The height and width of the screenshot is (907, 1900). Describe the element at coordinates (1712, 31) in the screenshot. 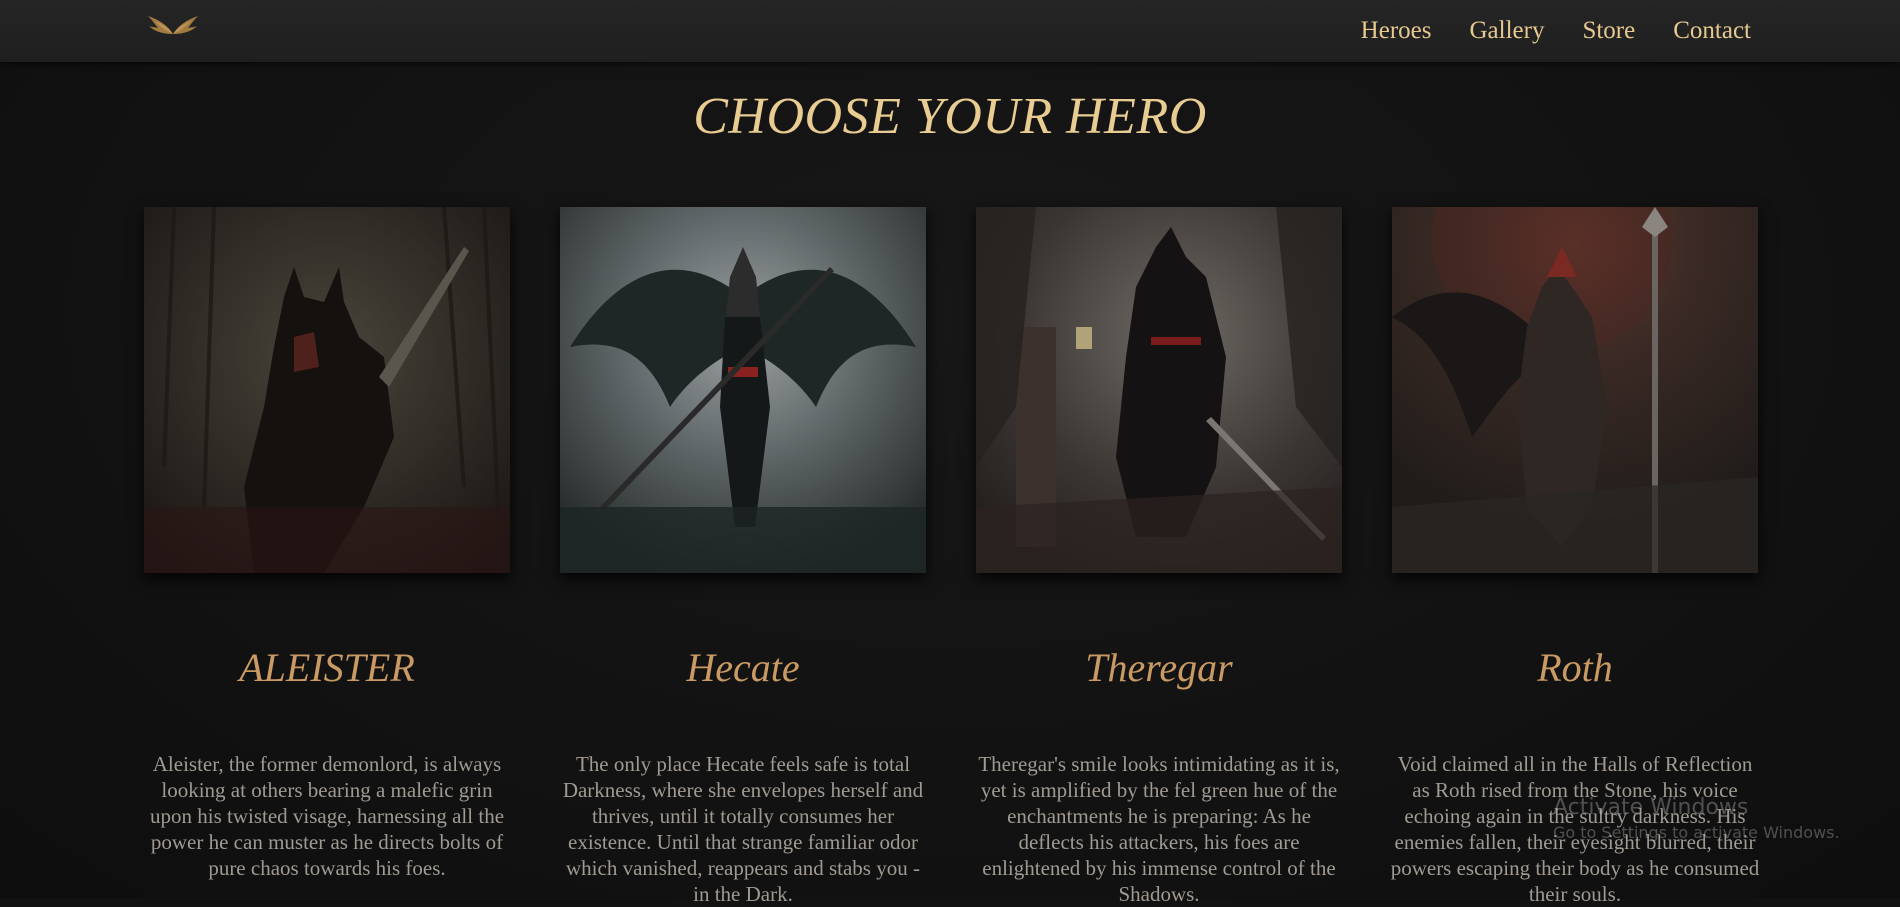

I see `nav-link-contact: Contact` at that location.